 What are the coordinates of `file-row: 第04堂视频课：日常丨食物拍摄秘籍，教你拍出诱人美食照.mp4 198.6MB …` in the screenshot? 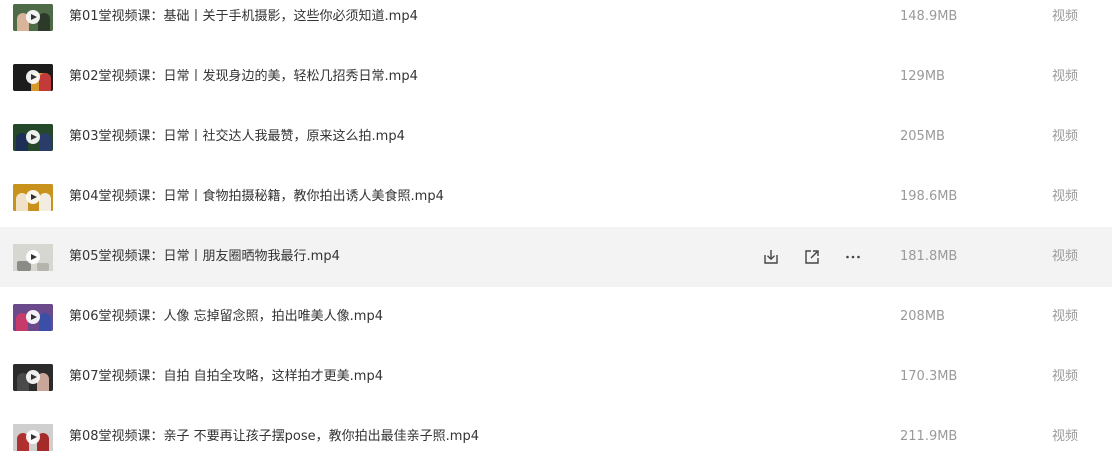 It's located at (556, 197).